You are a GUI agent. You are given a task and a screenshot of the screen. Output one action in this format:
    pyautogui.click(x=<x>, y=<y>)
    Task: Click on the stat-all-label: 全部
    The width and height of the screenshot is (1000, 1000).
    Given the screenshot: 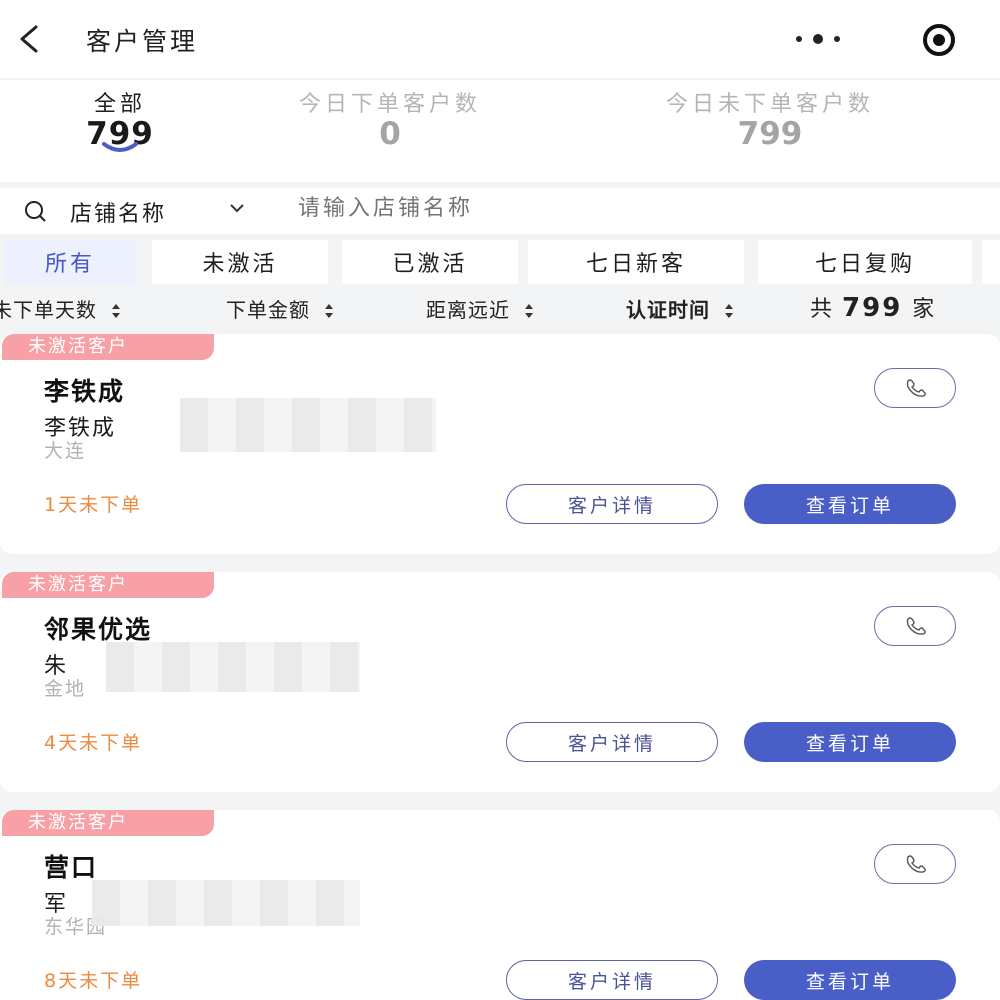 What is the action you would take?
    pyautogui.click(x=119, y=104)
    